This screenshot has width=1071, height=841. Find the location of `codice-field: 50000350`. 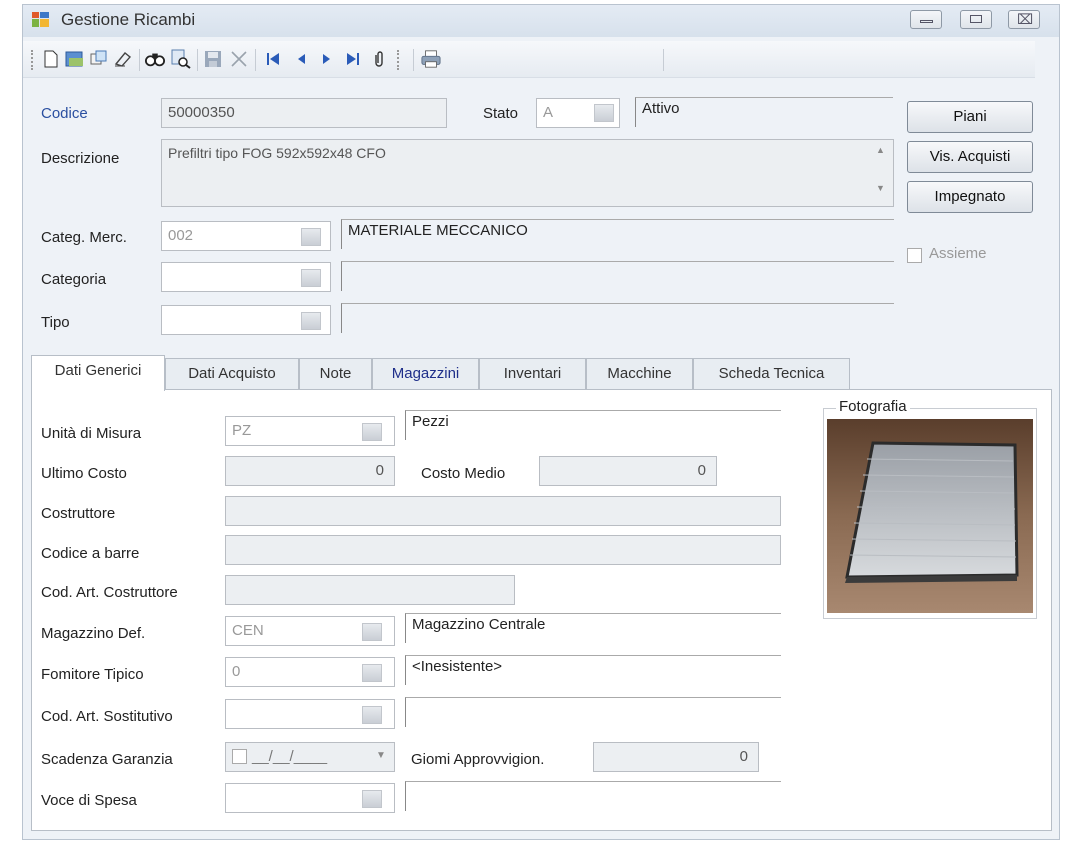

codice-field: 50000350 is located at coordinates (304, 113).